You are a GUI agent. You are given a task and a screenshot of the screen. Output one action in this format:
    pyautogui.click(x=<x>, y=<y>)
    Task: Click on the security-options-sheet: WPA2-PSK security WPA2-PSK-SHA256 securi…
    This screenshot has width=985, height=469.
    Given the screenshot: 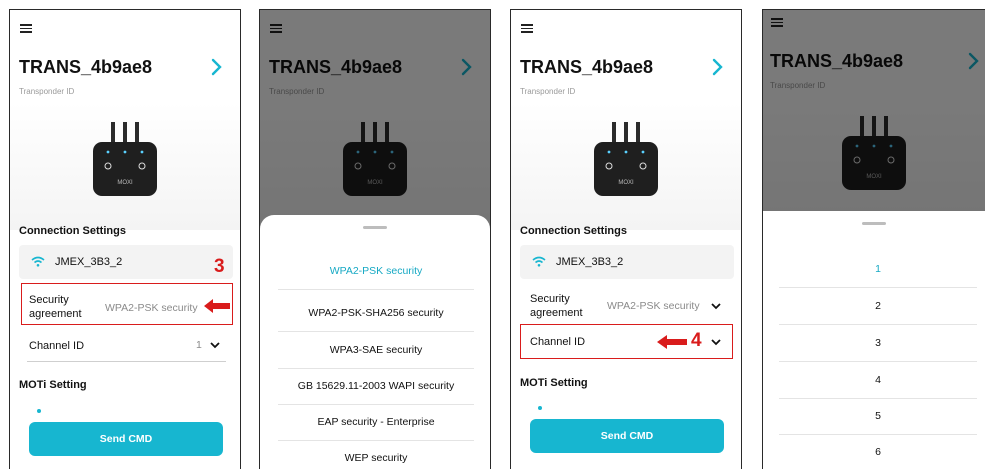 What is the action you would take?
    pyautogui.click(x=375, y=342)
    